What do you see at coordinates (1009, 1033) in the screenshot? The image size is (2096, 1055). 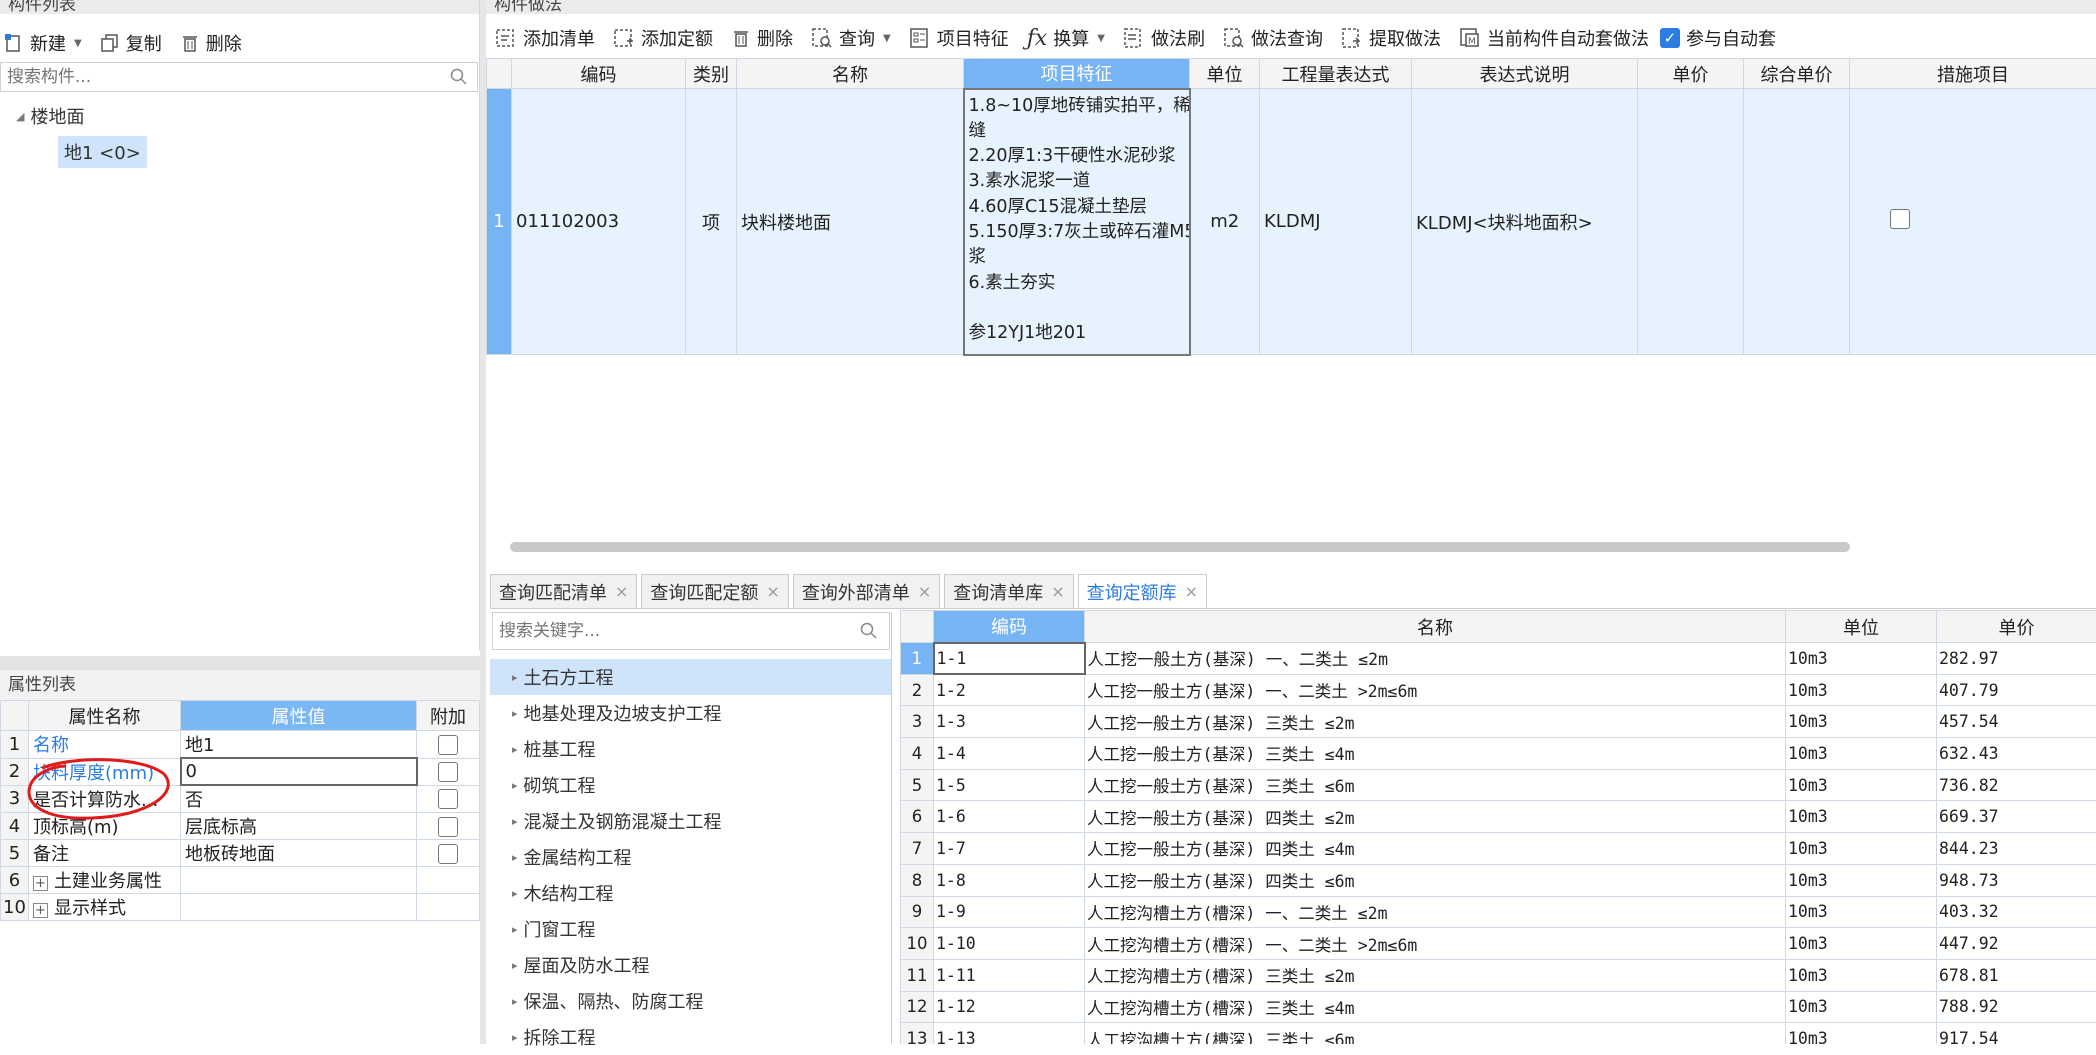 I see `quota-code: 1-13` at bounding box center [1009, 1033].